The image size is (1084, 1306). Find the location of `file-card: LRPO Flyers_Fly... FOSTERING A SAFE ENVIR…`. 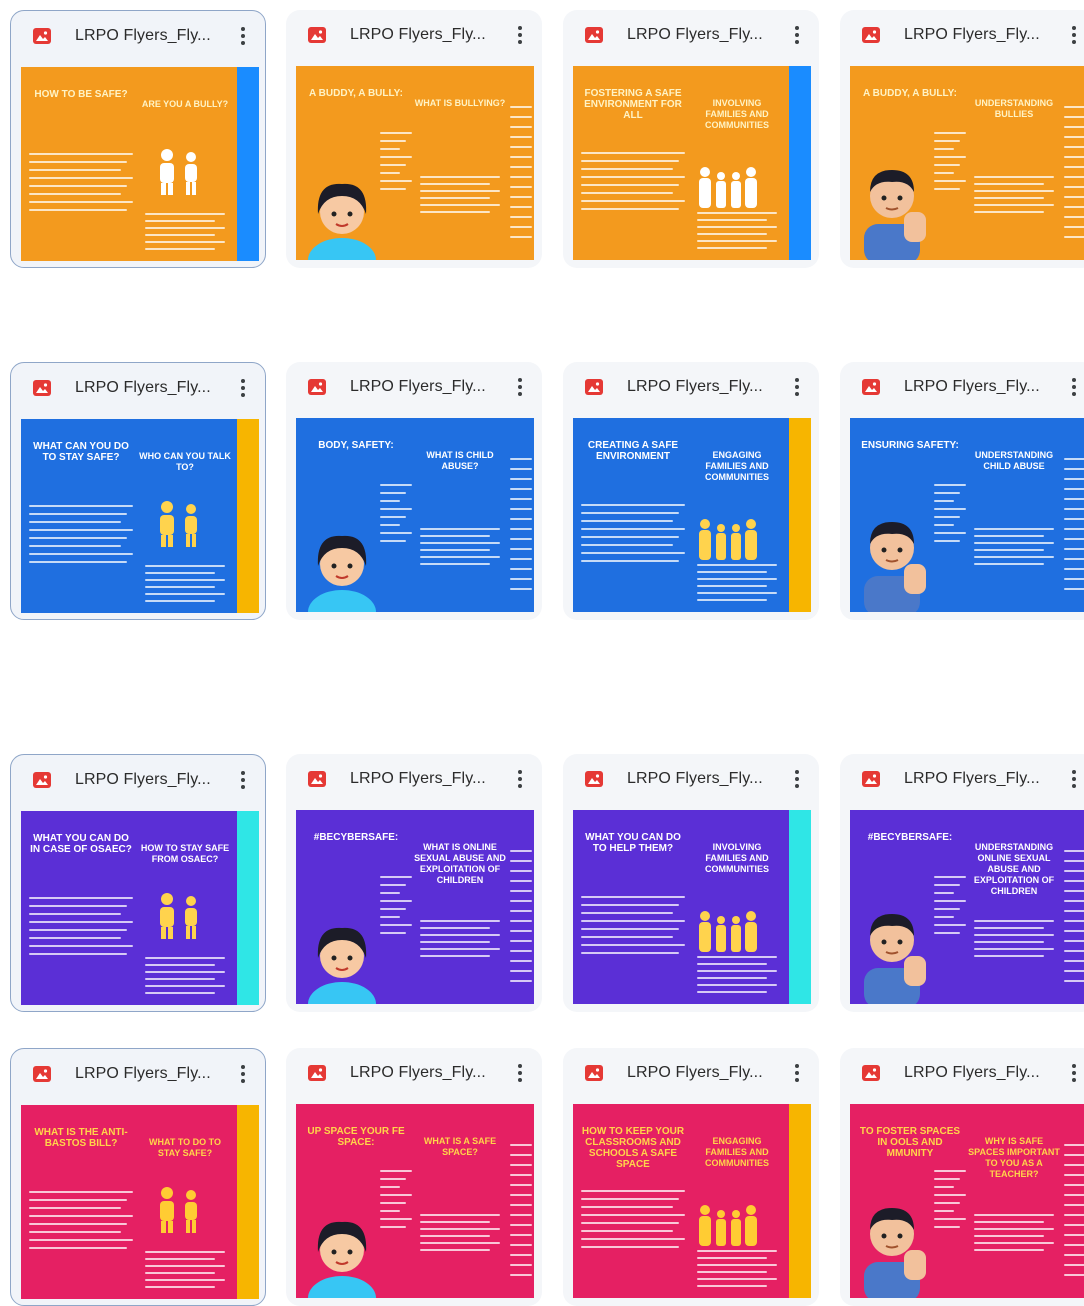

file-card: LRPO Flyers_Fly... FOSTERING A SAFE ENVIR… is located at coordinates (691, 139).